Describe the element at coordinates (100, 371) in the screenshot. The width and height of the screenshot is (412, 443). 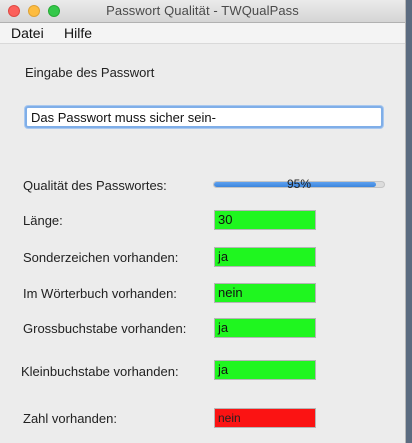
I see `lowercase-label: Kleinbuchstabe vorhanden:` at that location.